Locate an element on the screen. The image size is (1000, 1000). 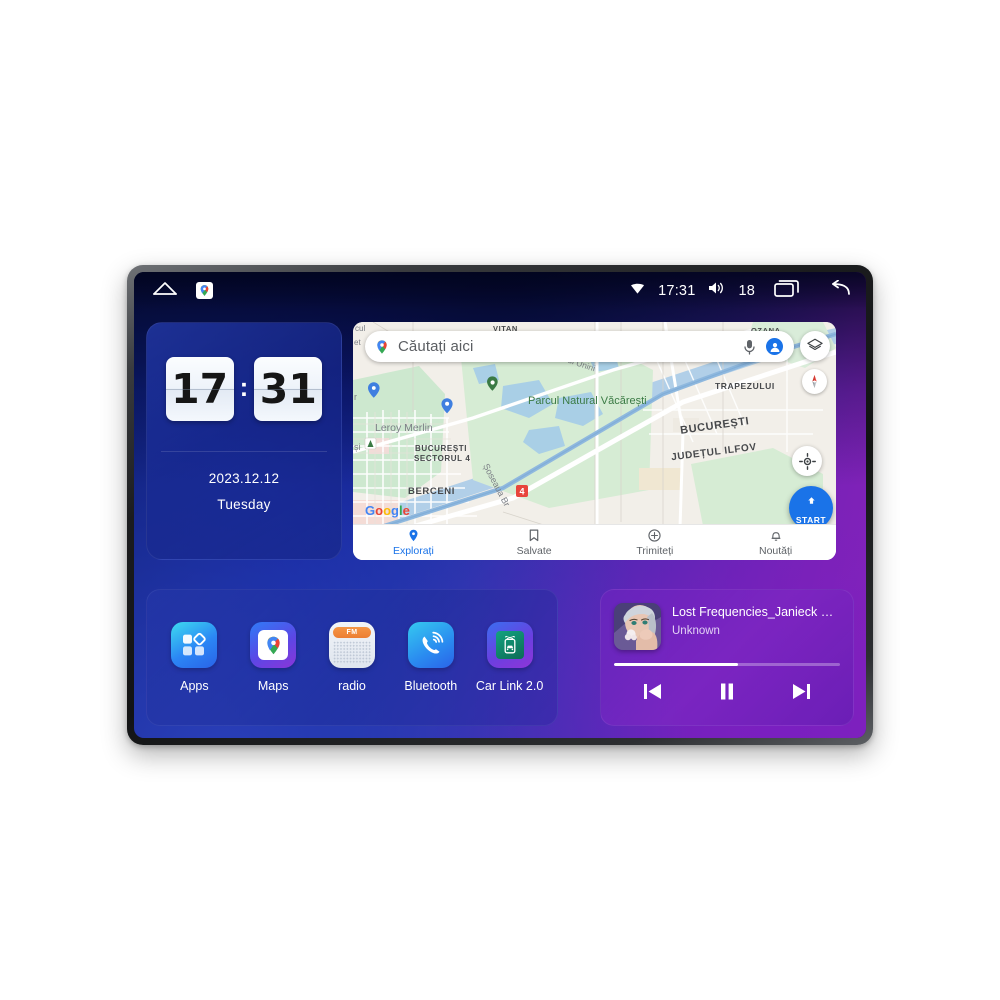
bookmark-icon is located at coordinates (534, 535).